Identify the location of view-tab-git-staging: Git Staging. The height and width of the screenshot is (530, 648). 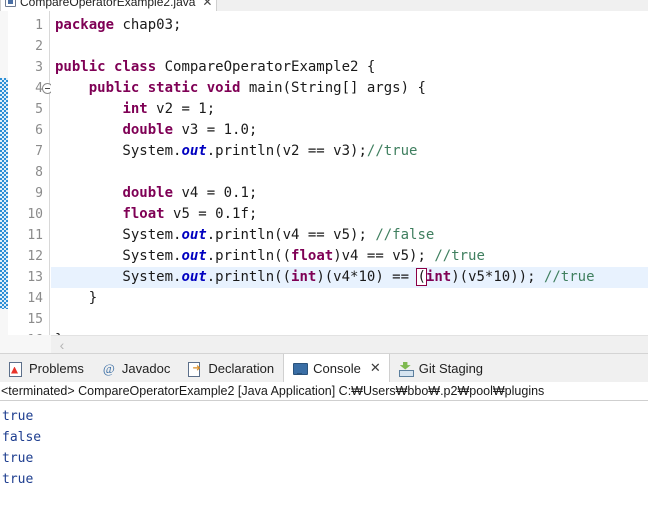
(441, 368).